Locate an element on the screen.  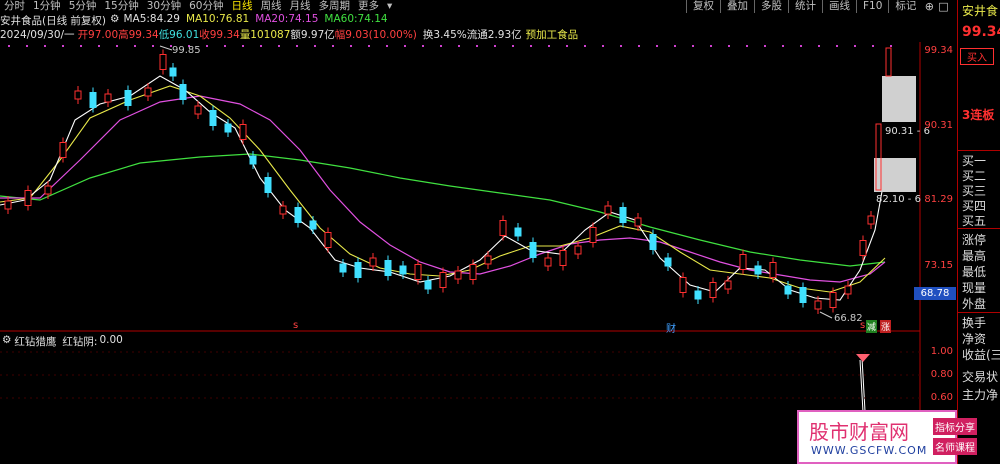
red-diamond-icon is located at coordinates (863, 358).